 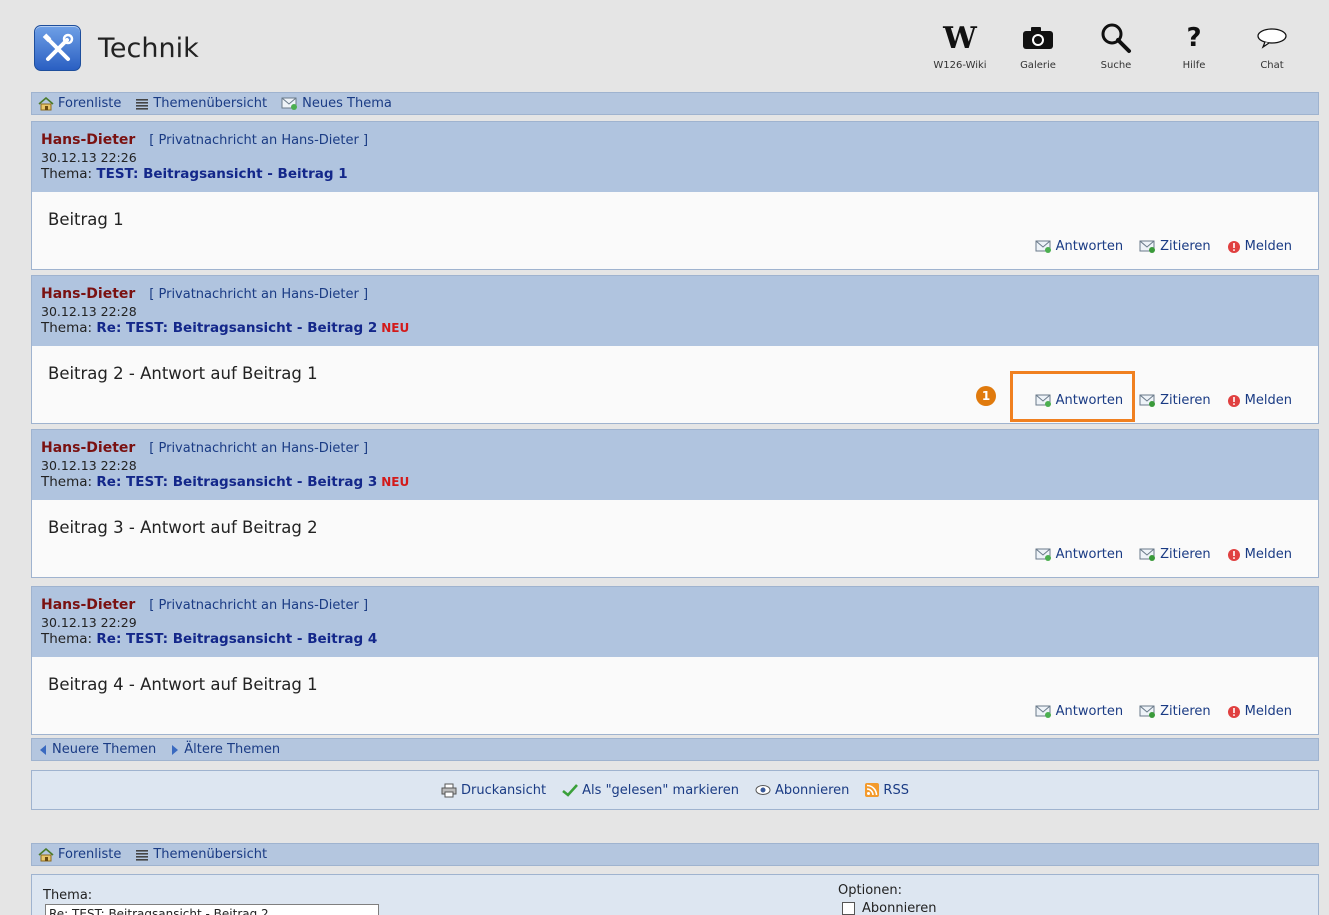 What do you see at coordinates (221, 174) in the screenshot?
I see `post-topic-link: TEST: Beitragsansicht - Beitrag 1` at bounding box center [221, 174].